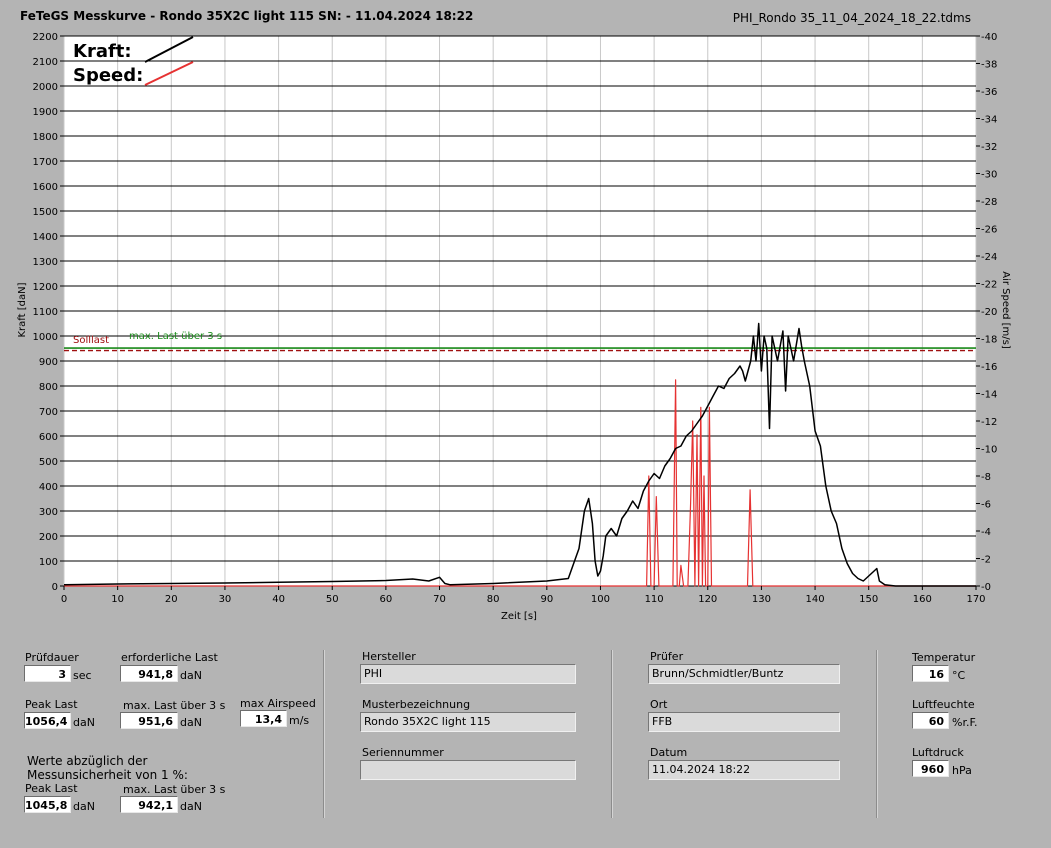 This screenshot has height=848, width=1051. Describe the element at coordinates (815, 599) in the screenshot. I see `x-tick-label: 140` at that location.